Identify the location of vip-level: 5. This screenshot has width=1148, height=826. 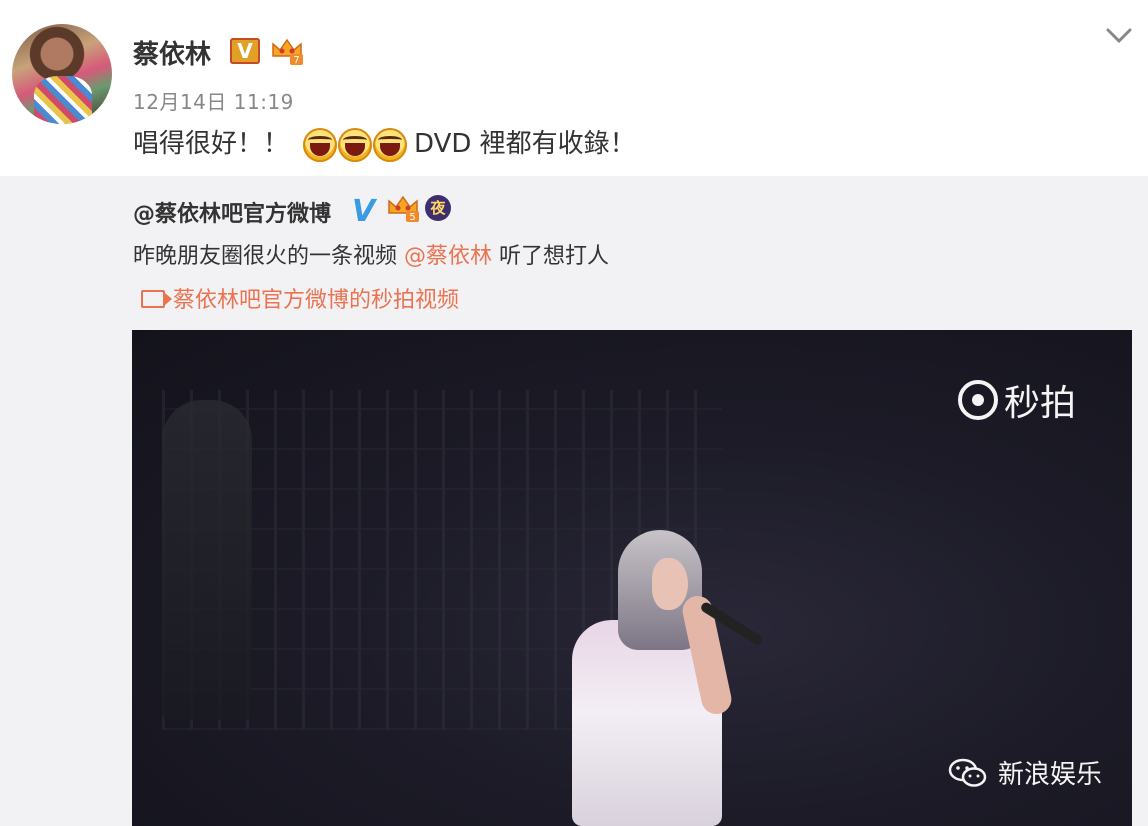
(412, 217).